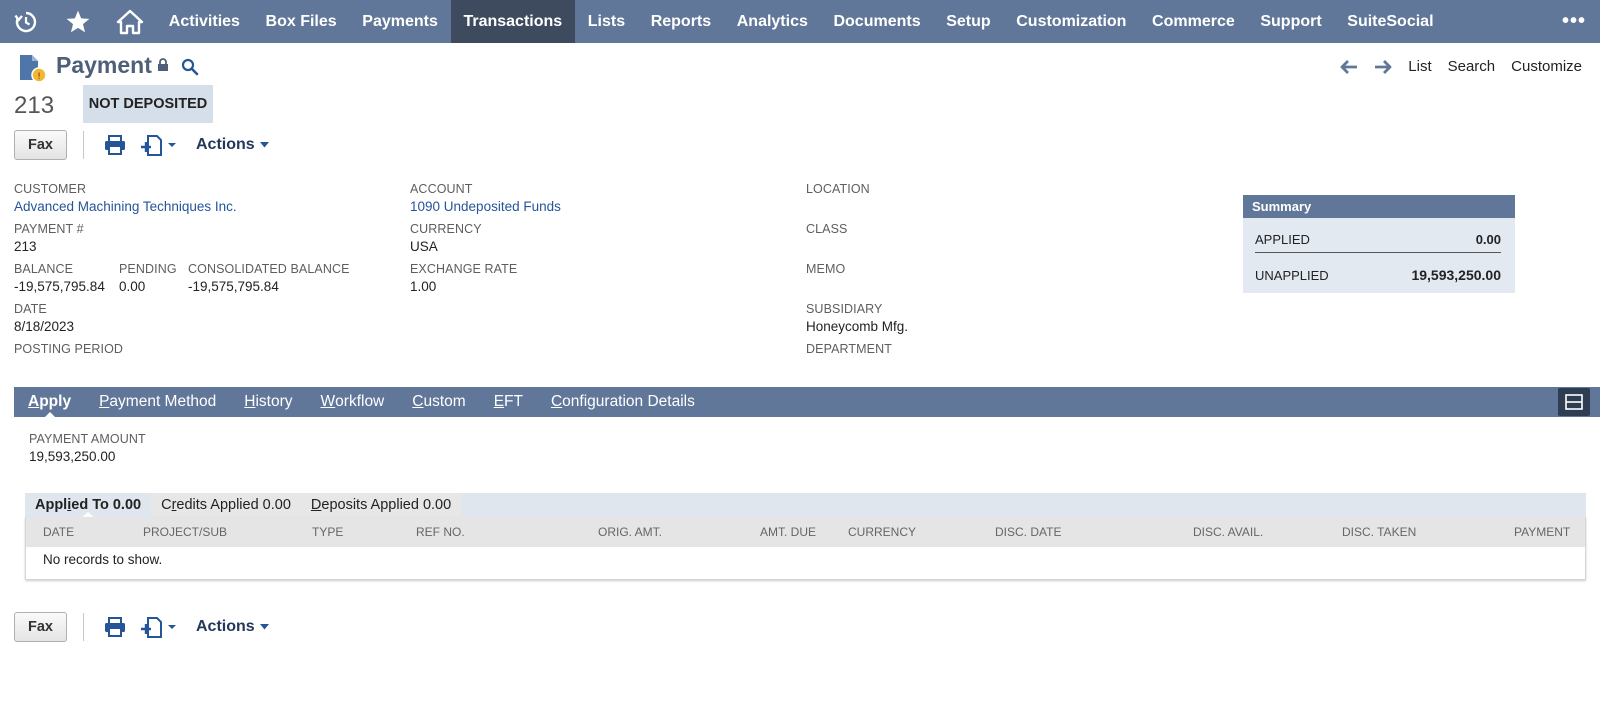 This screenshot has width=1600, height=716. Describe the element at coordinates (877, 21) in the screenshot. I see `nav-item-documents: Documents` at that location.